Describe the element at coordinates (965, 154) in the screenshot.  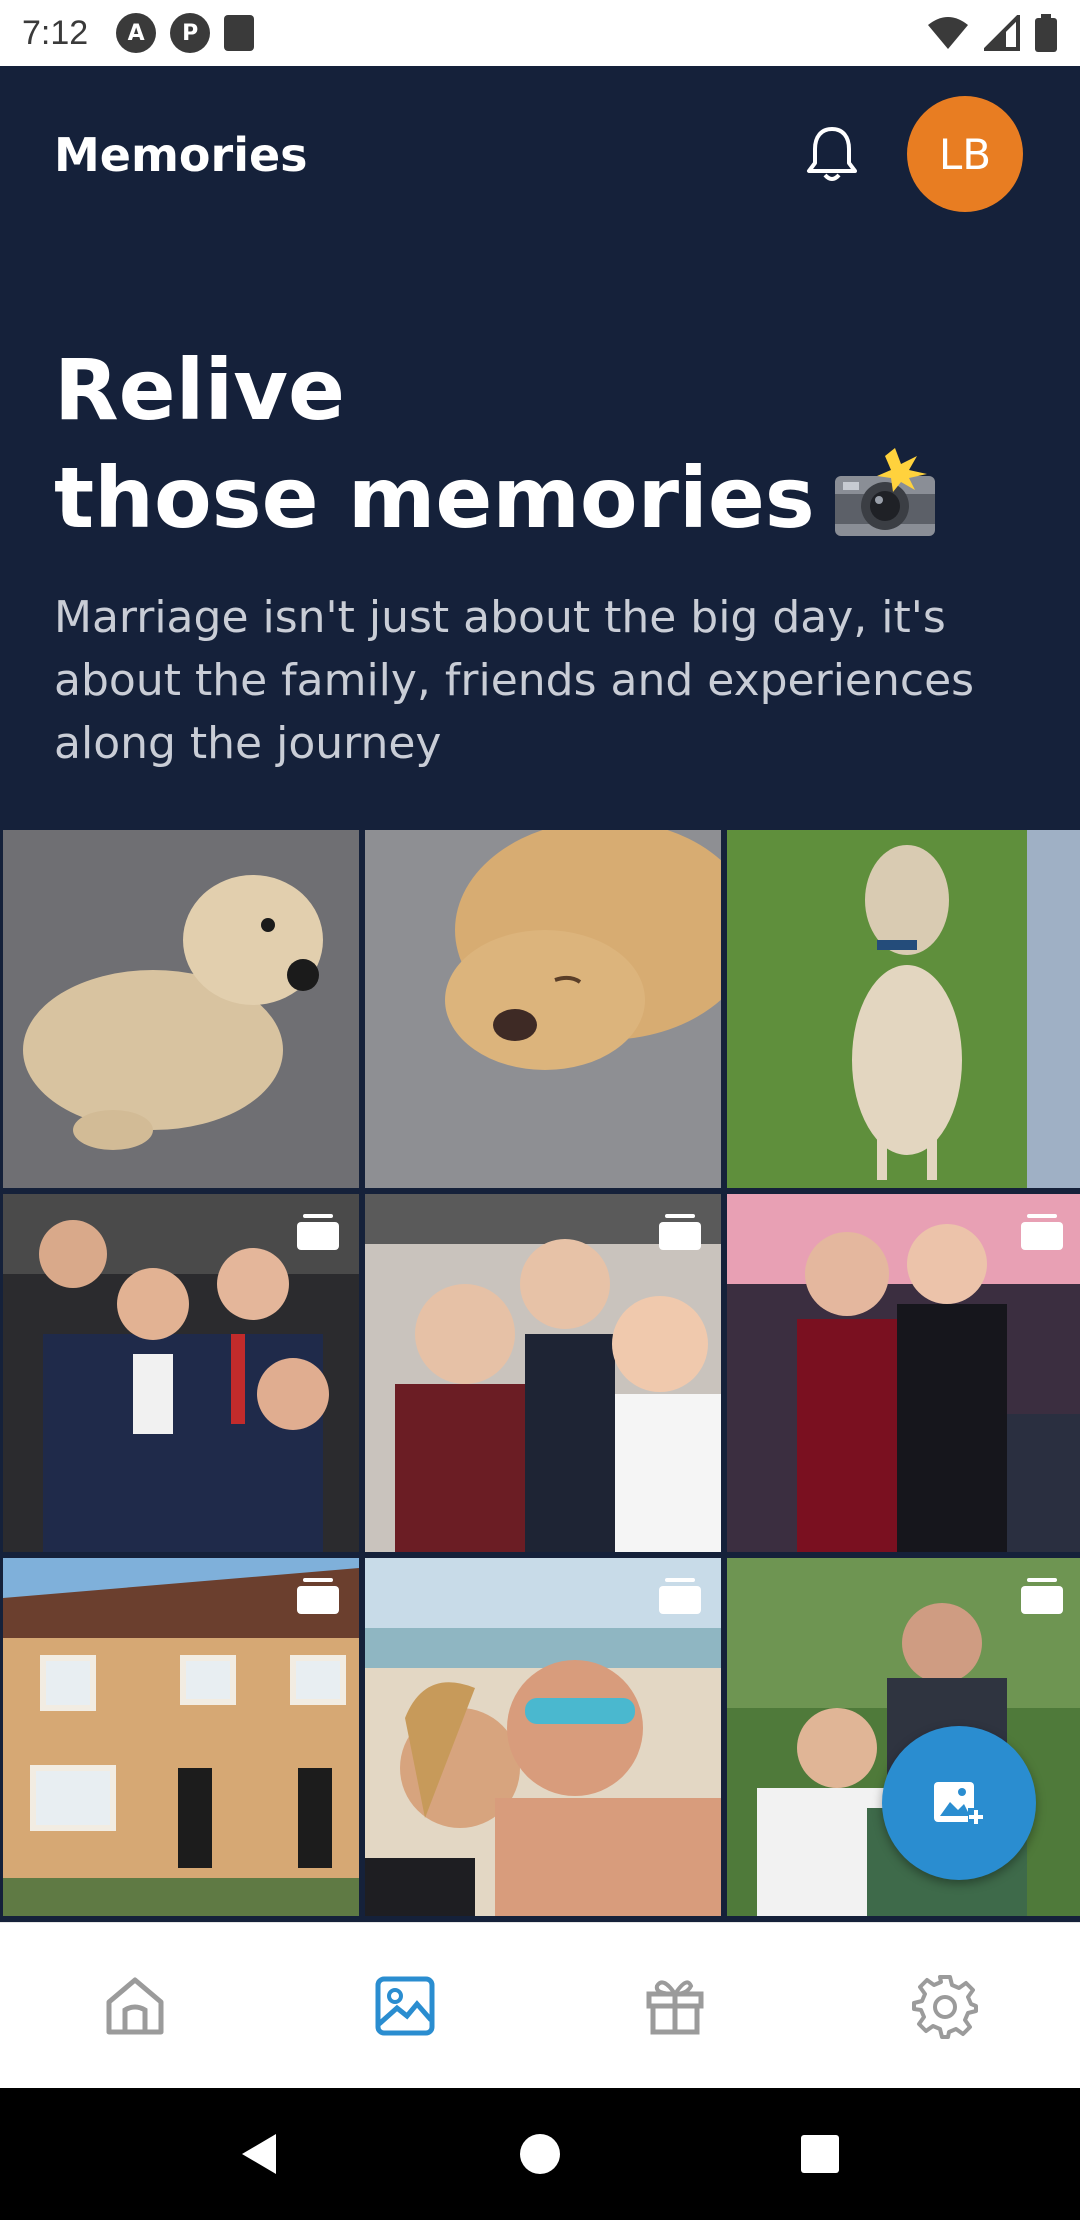
I see `avatar: LB` at that location.